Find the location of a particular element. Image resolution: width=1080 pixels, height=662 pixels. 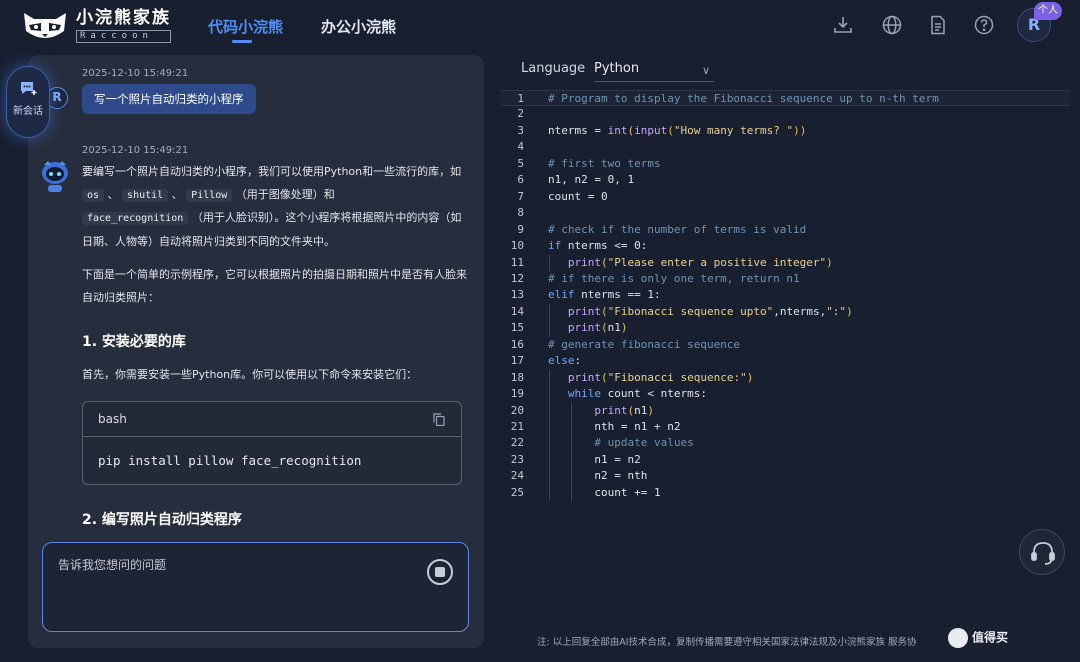

chat-input-box is located at coordinates (255, 587).